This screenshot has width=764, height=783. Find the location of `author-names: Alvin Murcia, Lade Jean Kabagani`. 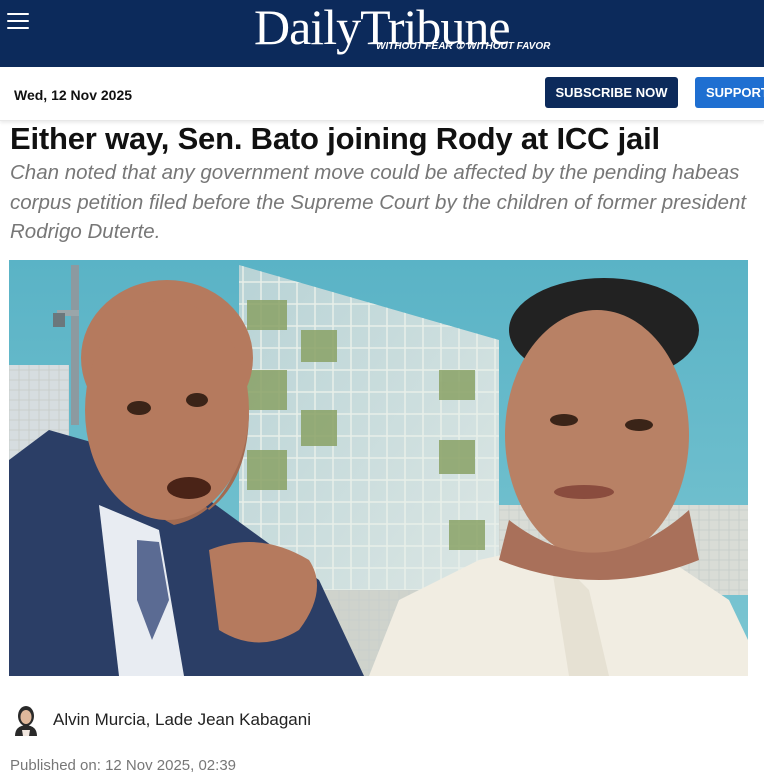

author-names: Alvin Murcia, Lade Jean Kabagani is located at coordinates (182, 720).